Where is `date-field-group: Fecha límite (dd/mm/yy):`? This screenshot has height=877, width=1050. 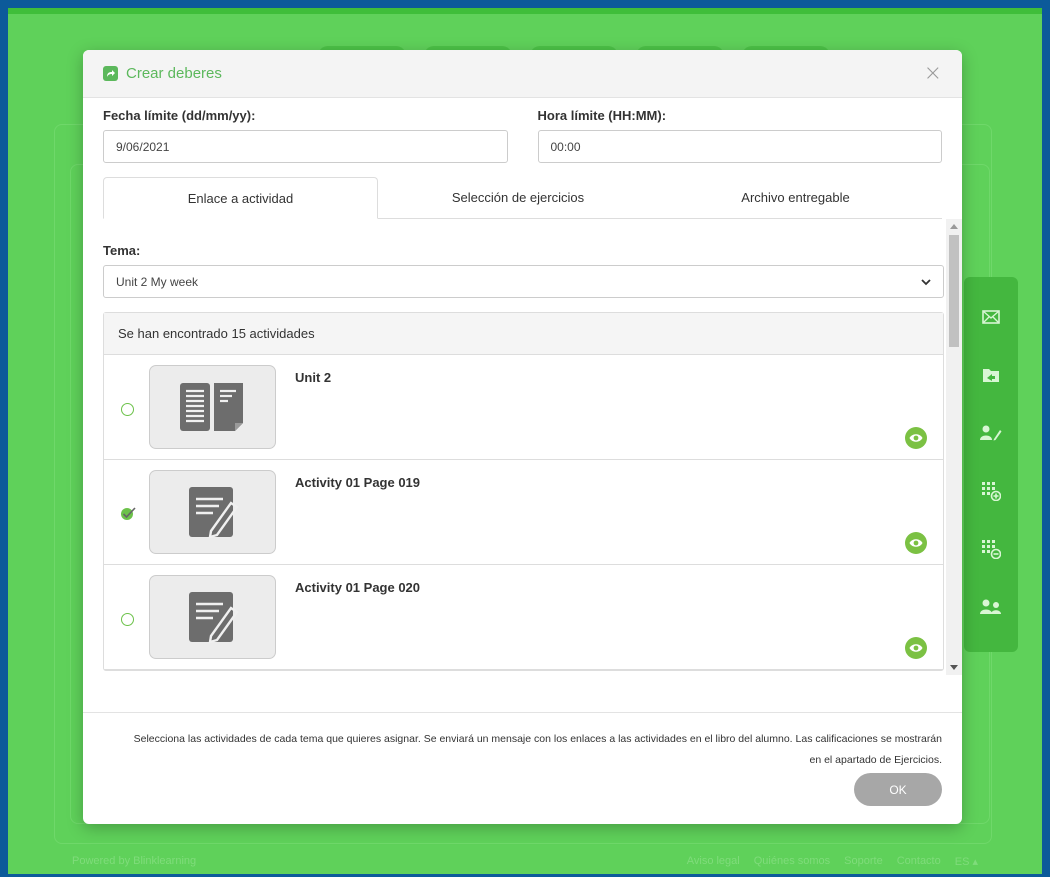
date-field-group: Fecha límite (dd/mm/yy): is located at coordinates (305, 135).